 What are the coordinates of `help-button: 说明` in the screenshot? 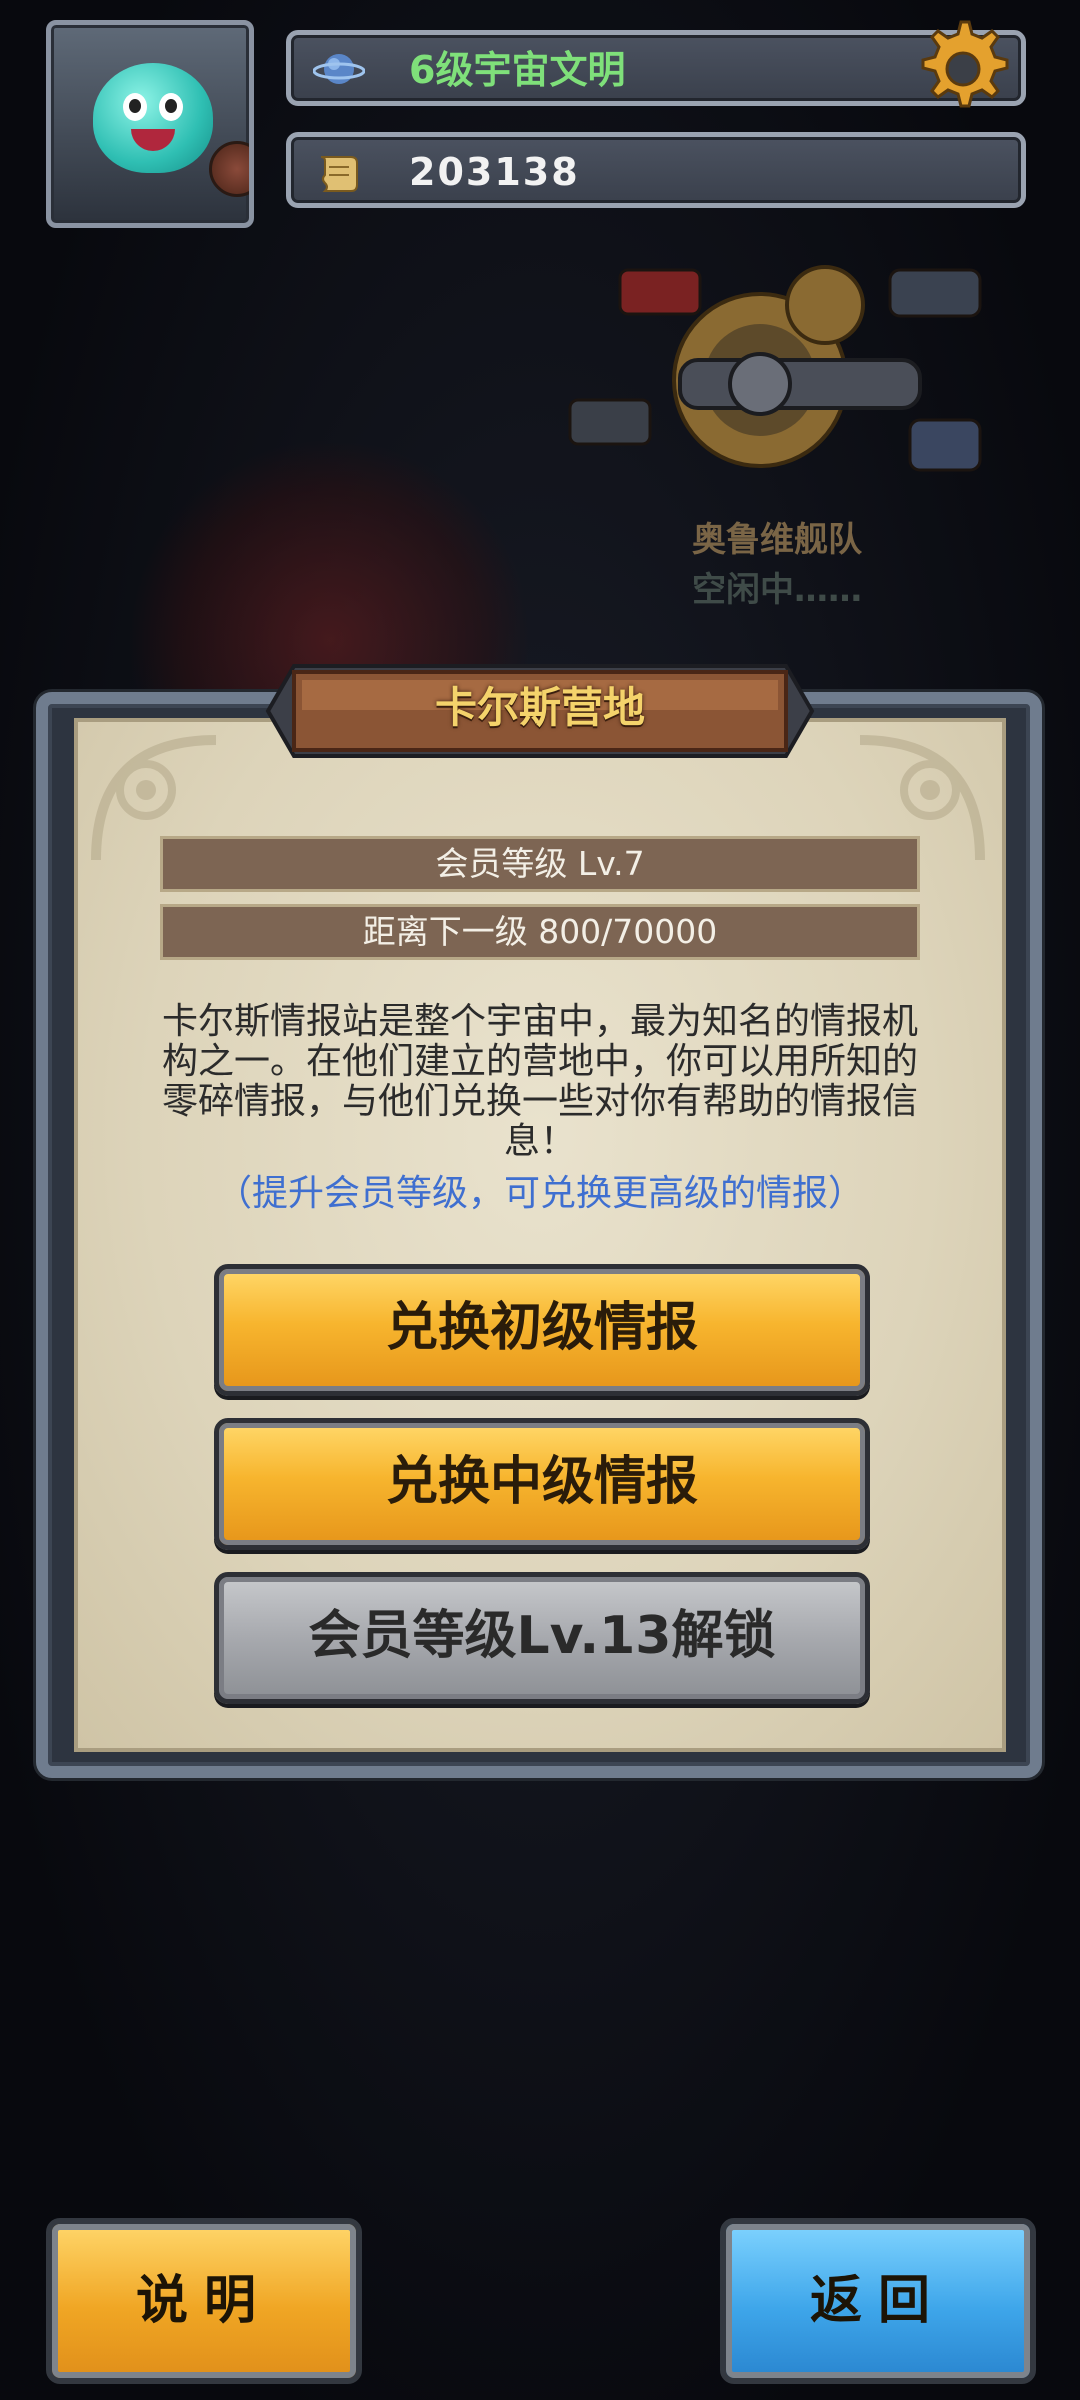 It's located at (204, 2301).